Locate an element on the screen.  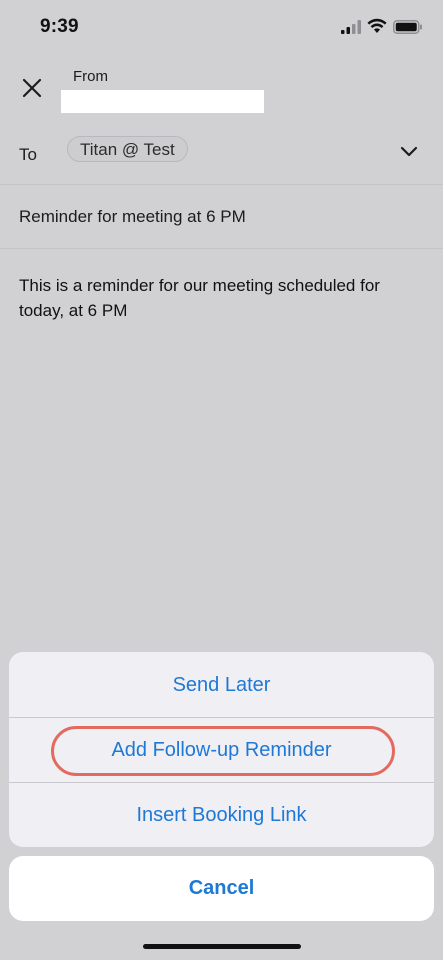
battery-icon is located at coordinates (407, 27).